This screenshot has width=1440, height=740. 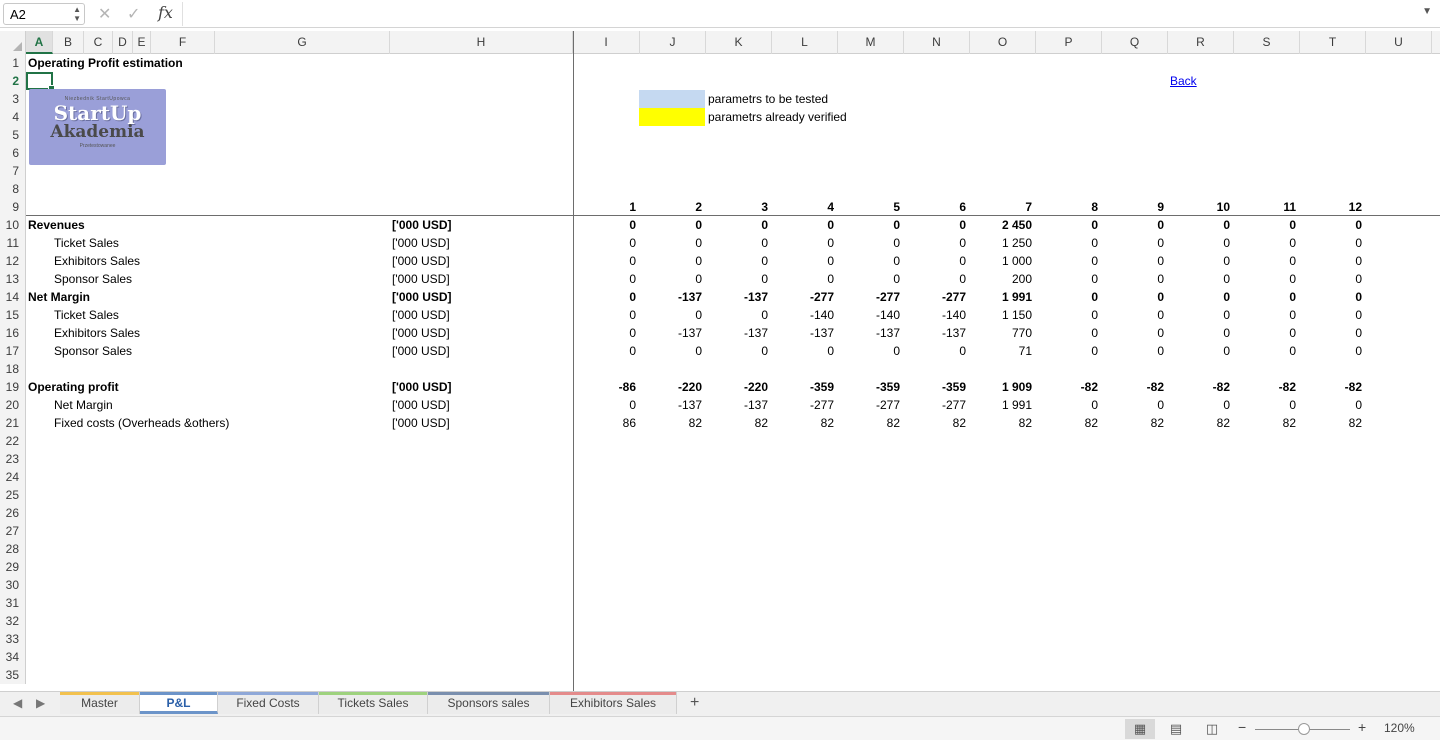 What do you see at coordinates (13, 207) in the screenshot?
I see `row-header-9: 9` at bounding box center [13, 207].